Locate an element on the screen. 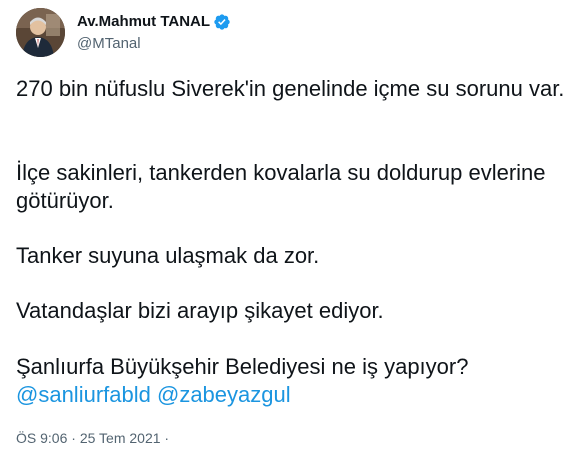 The height and width of the screenshot is (459, 579). tweet-paragraph: Vatandaşlar bizi arayıp şikayet ediyor. is located at coordinates (200, 310).